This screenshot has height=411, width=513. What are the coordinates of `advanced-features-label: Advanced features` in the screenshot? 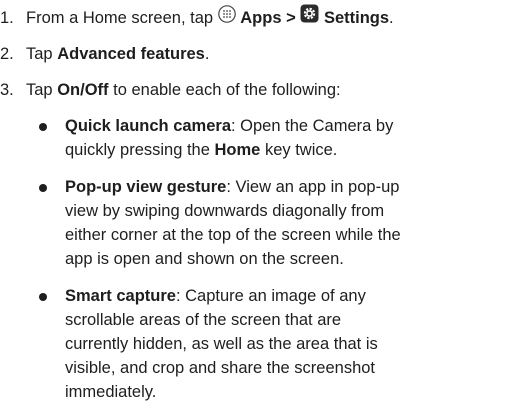 It's located at (131, 54).